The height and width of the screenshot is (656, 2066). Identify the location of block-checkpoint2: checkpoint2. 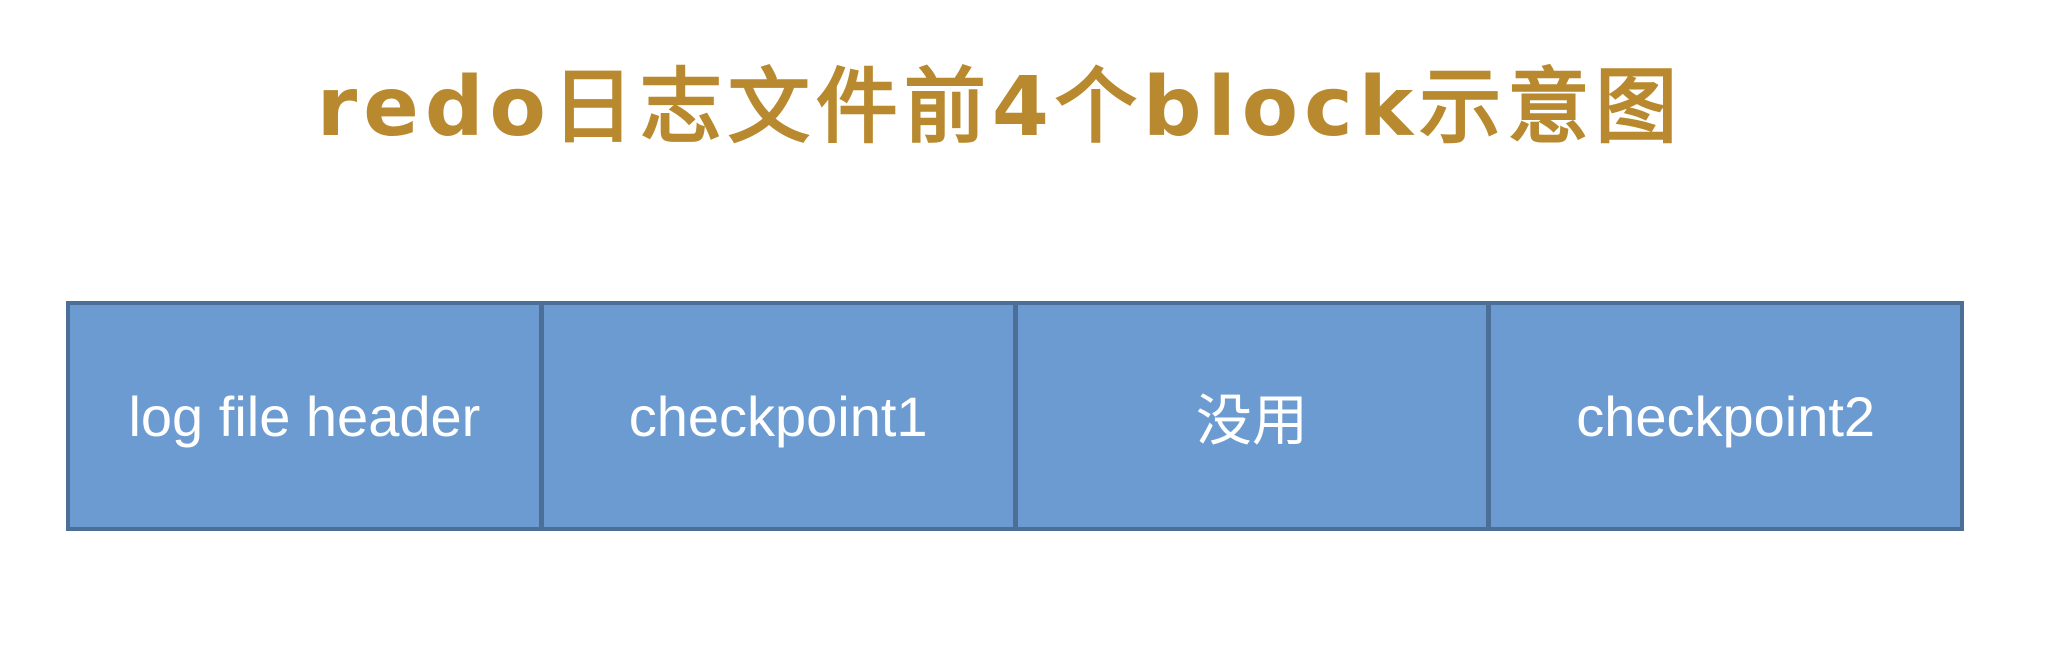
(1723, 416).